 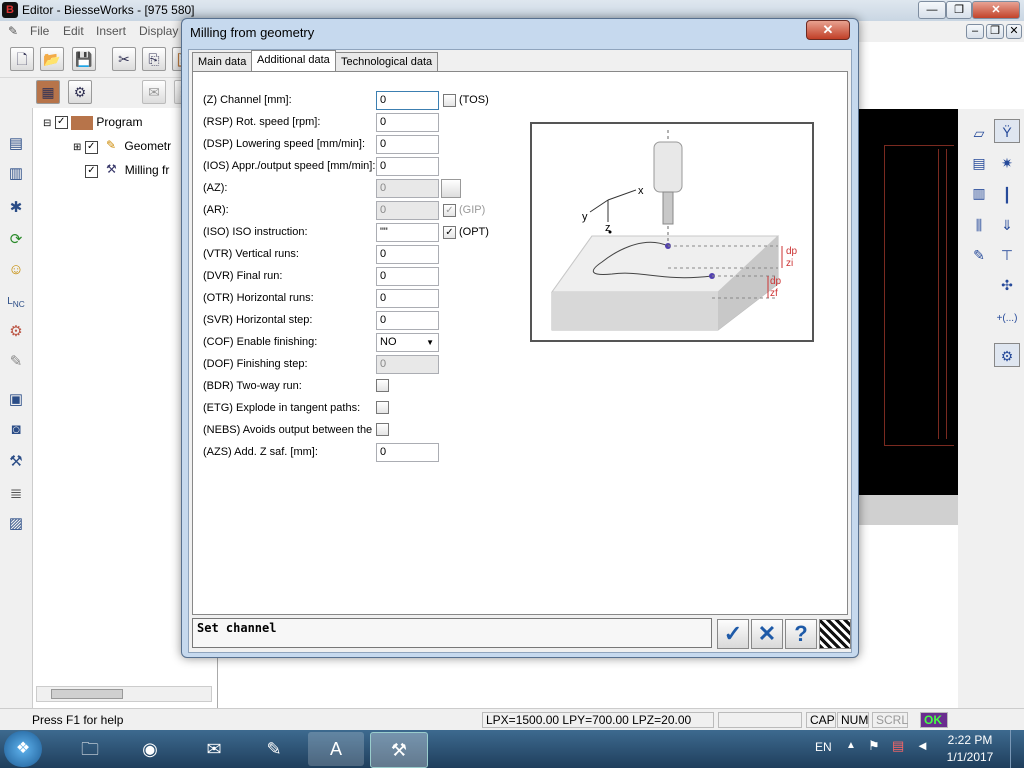 I want to click on clock-time: 2:22 PM, so click(x=970, y=740).